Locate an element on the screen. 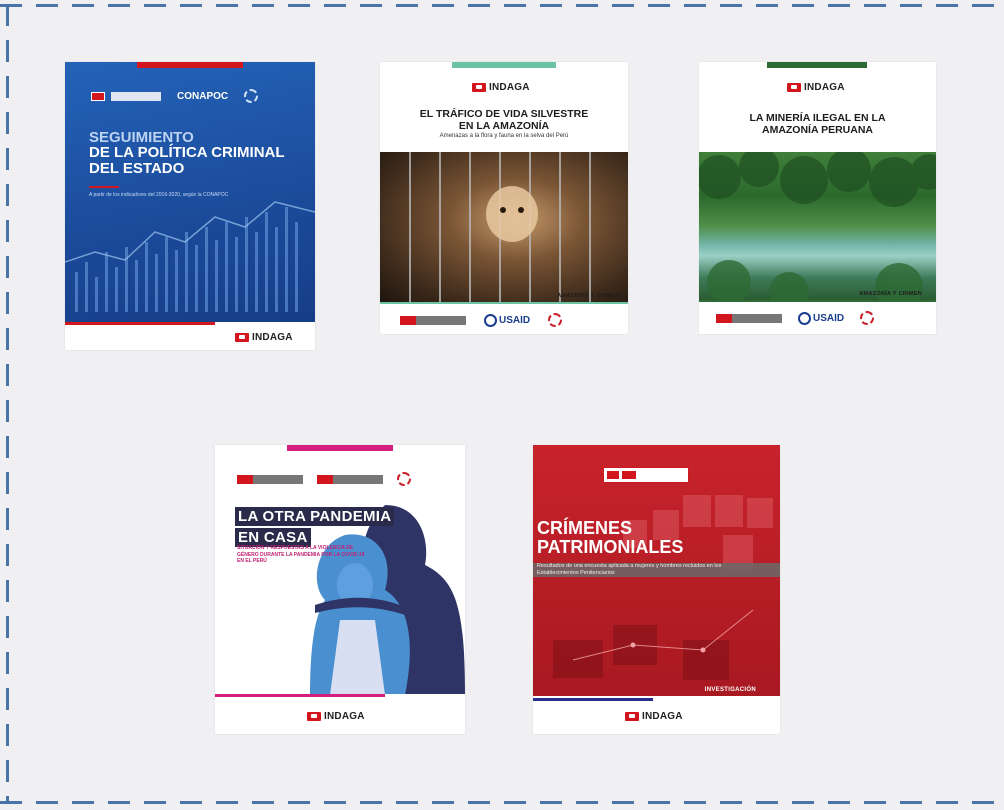 The height and width of the screenshot is (810, 1004). ministerio-justicia-logo is located at coordinates (646, 475).